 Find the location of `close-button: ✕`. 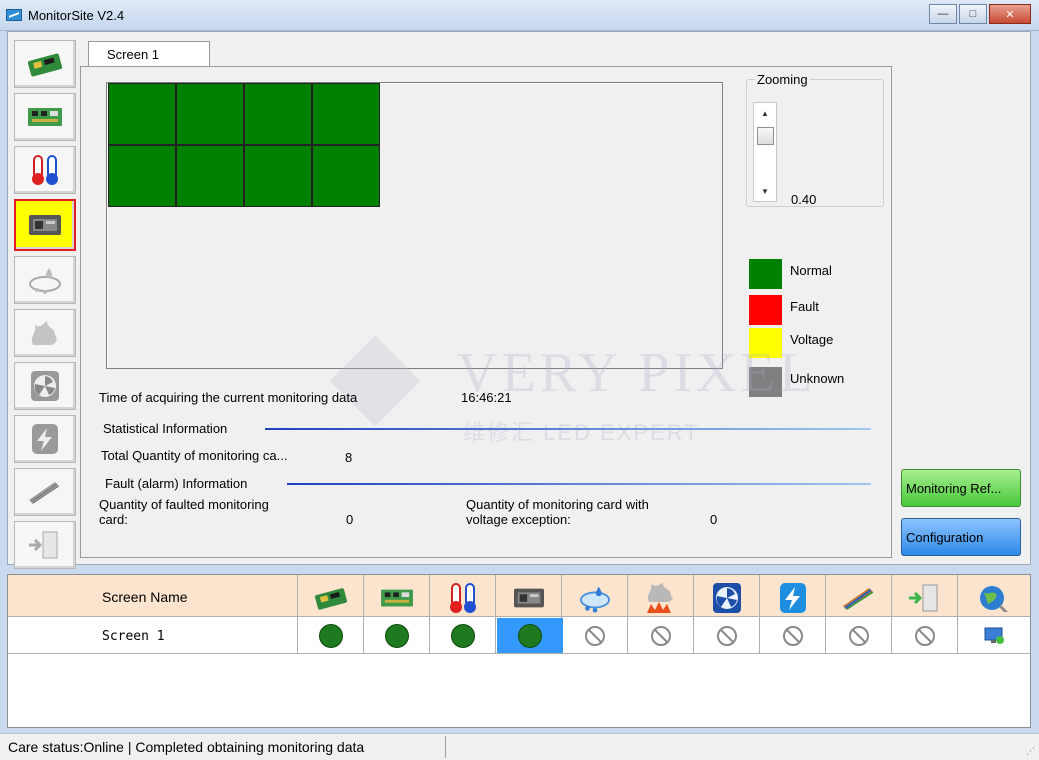

close-button: ✕ is located at coordinates (1010, 14).